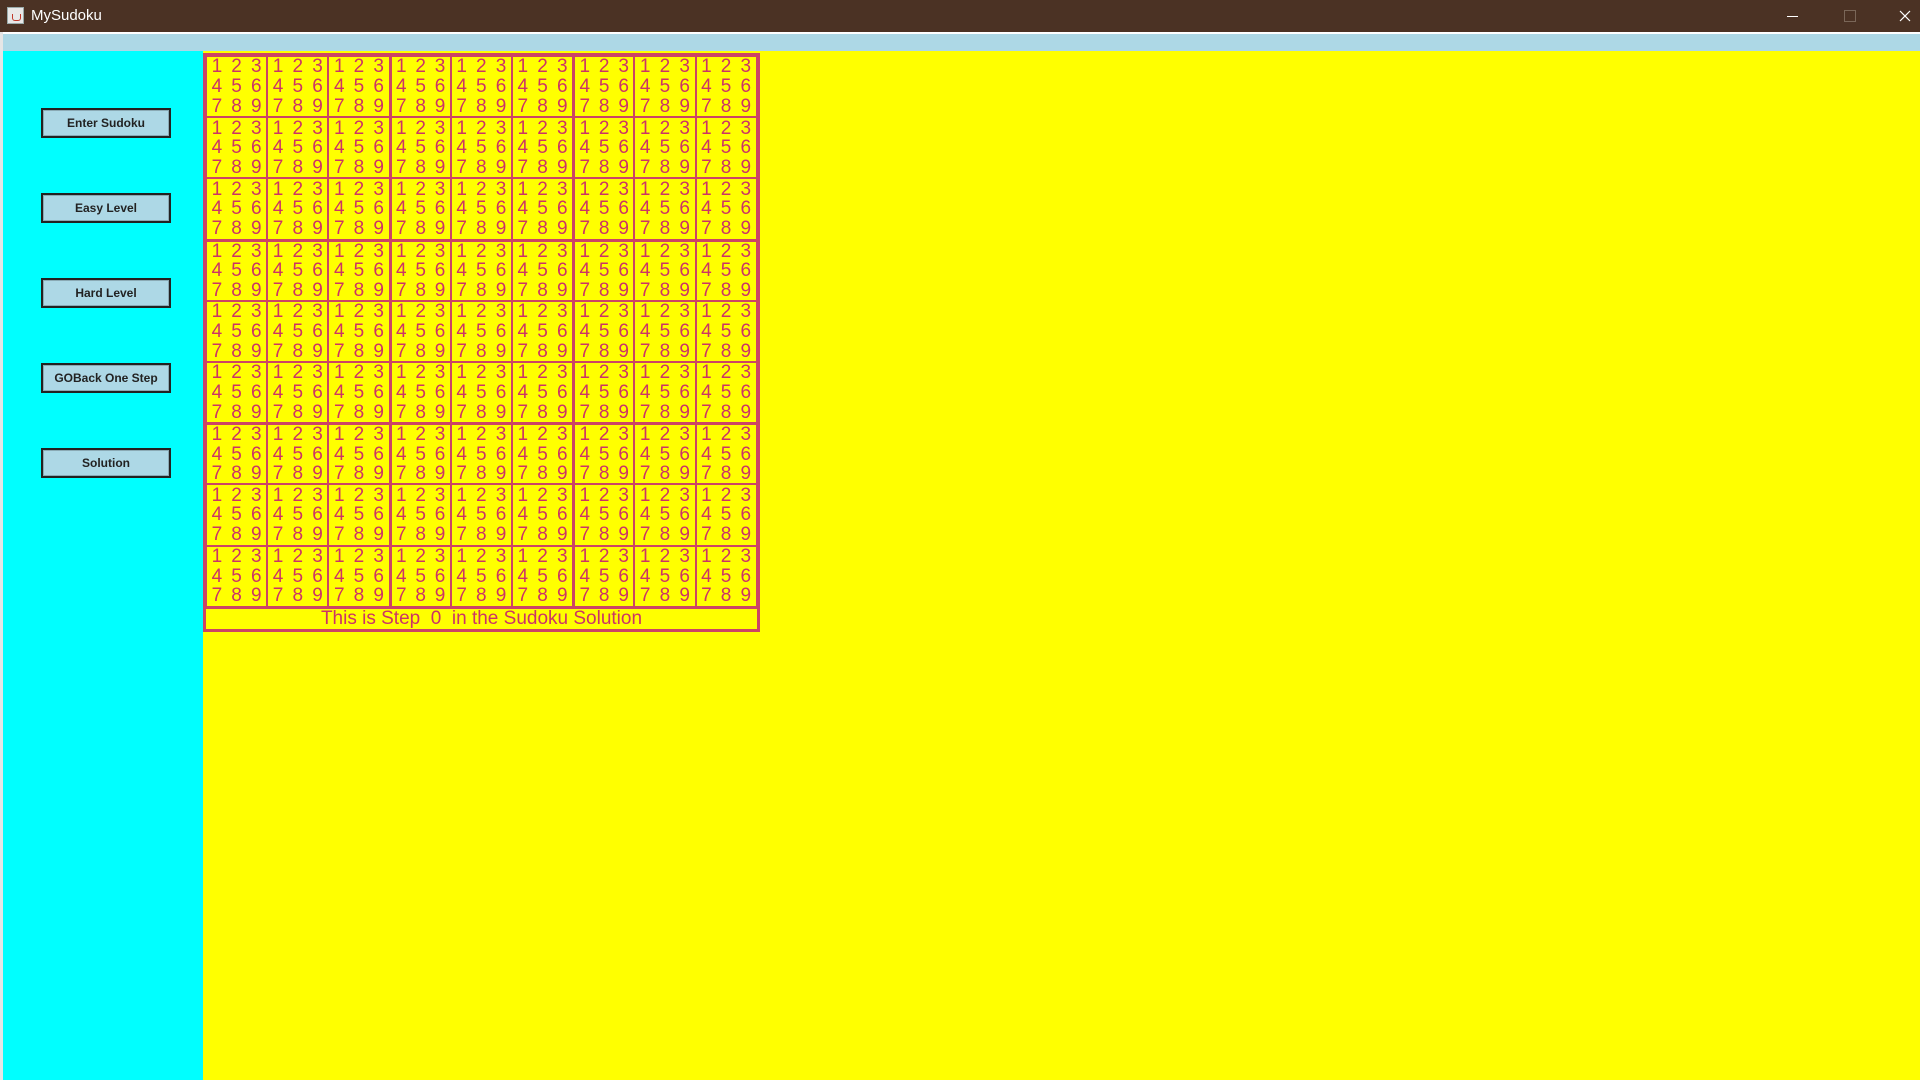 The width and height of the screenshot is (1920, 1080). Describe the element at coordinates (106, 463) in the screenshot. I see `solution-button: Solution` at that location.